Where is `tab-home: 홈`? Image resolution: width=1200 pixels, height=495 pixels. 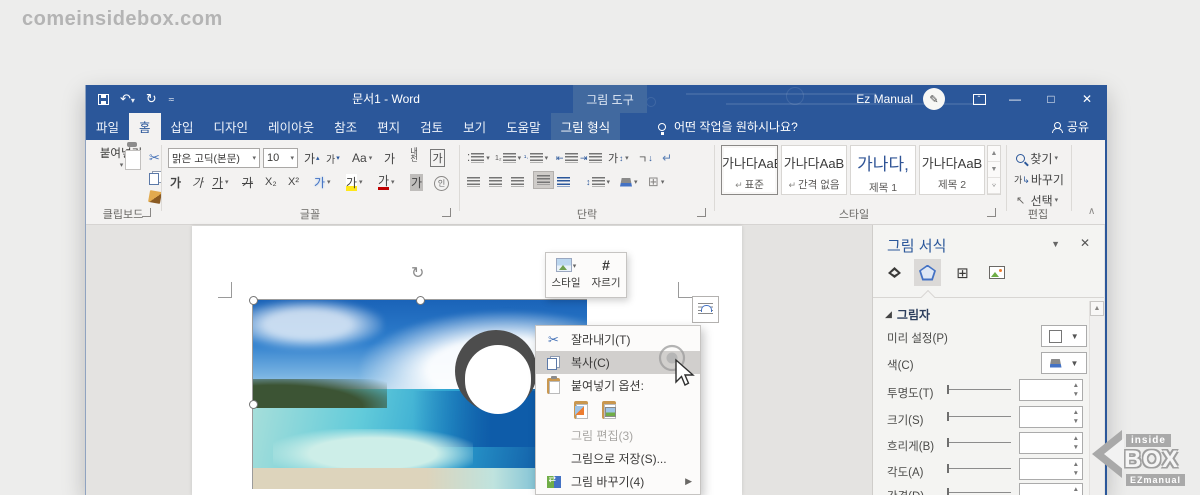
tab-home: 홈 is located at coordinates (145, 126).